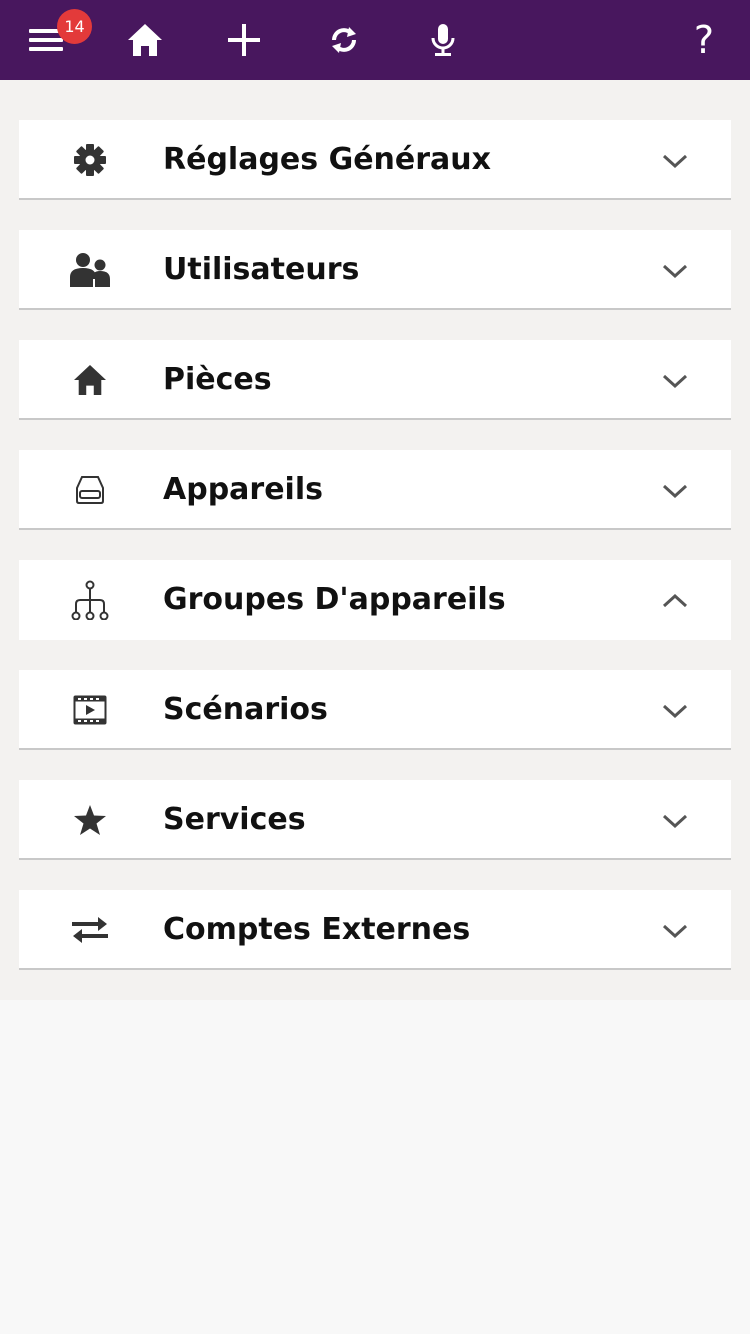  I want to click on top-toolbar: 14 ?, so click(375, 40).